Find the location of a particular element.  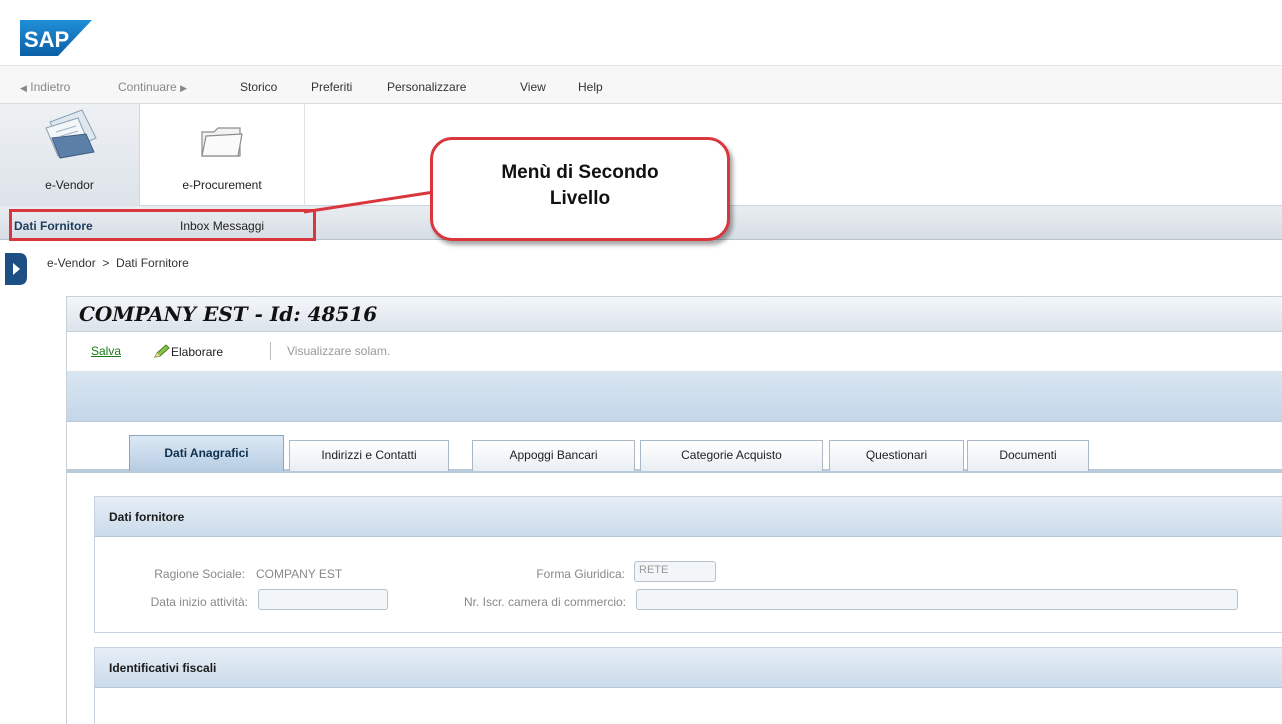

chamber-of-commerce-label: Nr. Iscr. camera di commercio: is located at coordinates (544, 602).